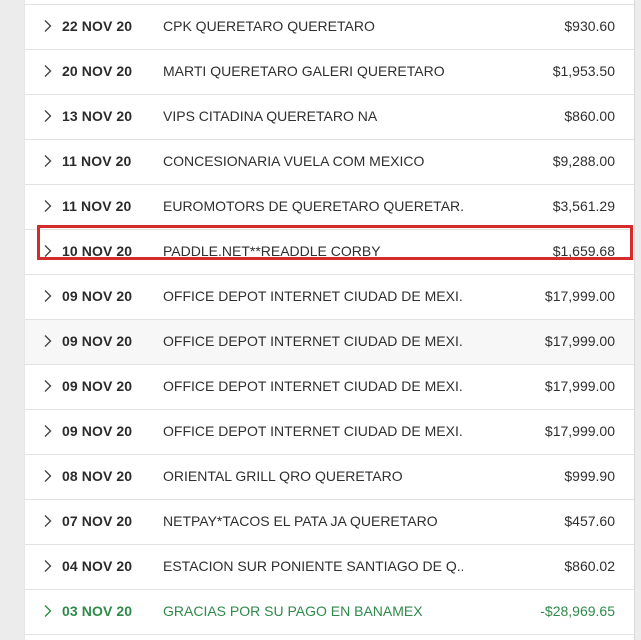 The image size is (641, 640). Describe the element at coordinates (589, 566) in the screenshot. I see `transaction-amount: $860.02` at that location.